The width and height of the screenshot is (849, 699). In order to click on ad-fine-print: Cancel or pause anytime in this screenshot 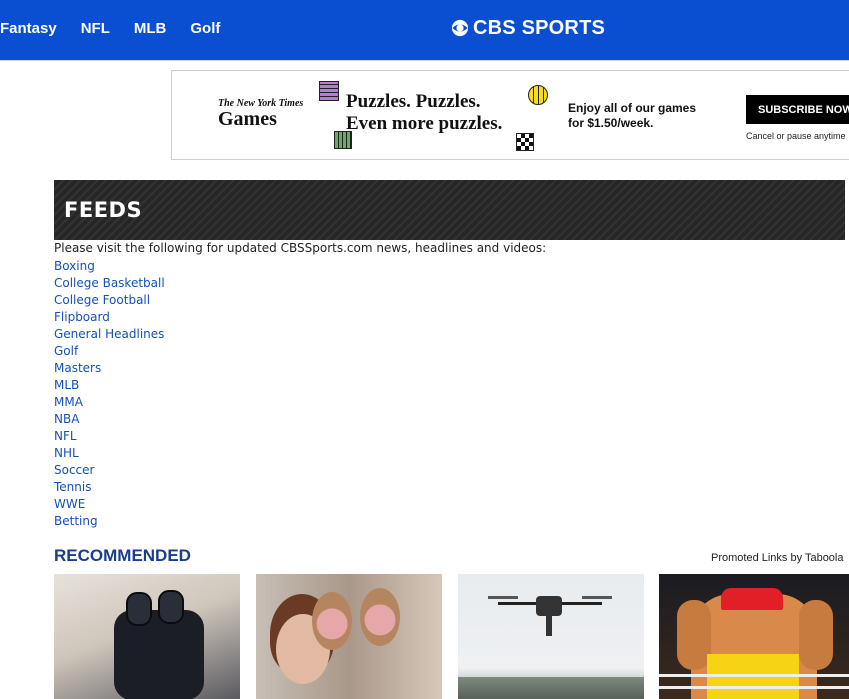, I will do `click(796, 136)`.